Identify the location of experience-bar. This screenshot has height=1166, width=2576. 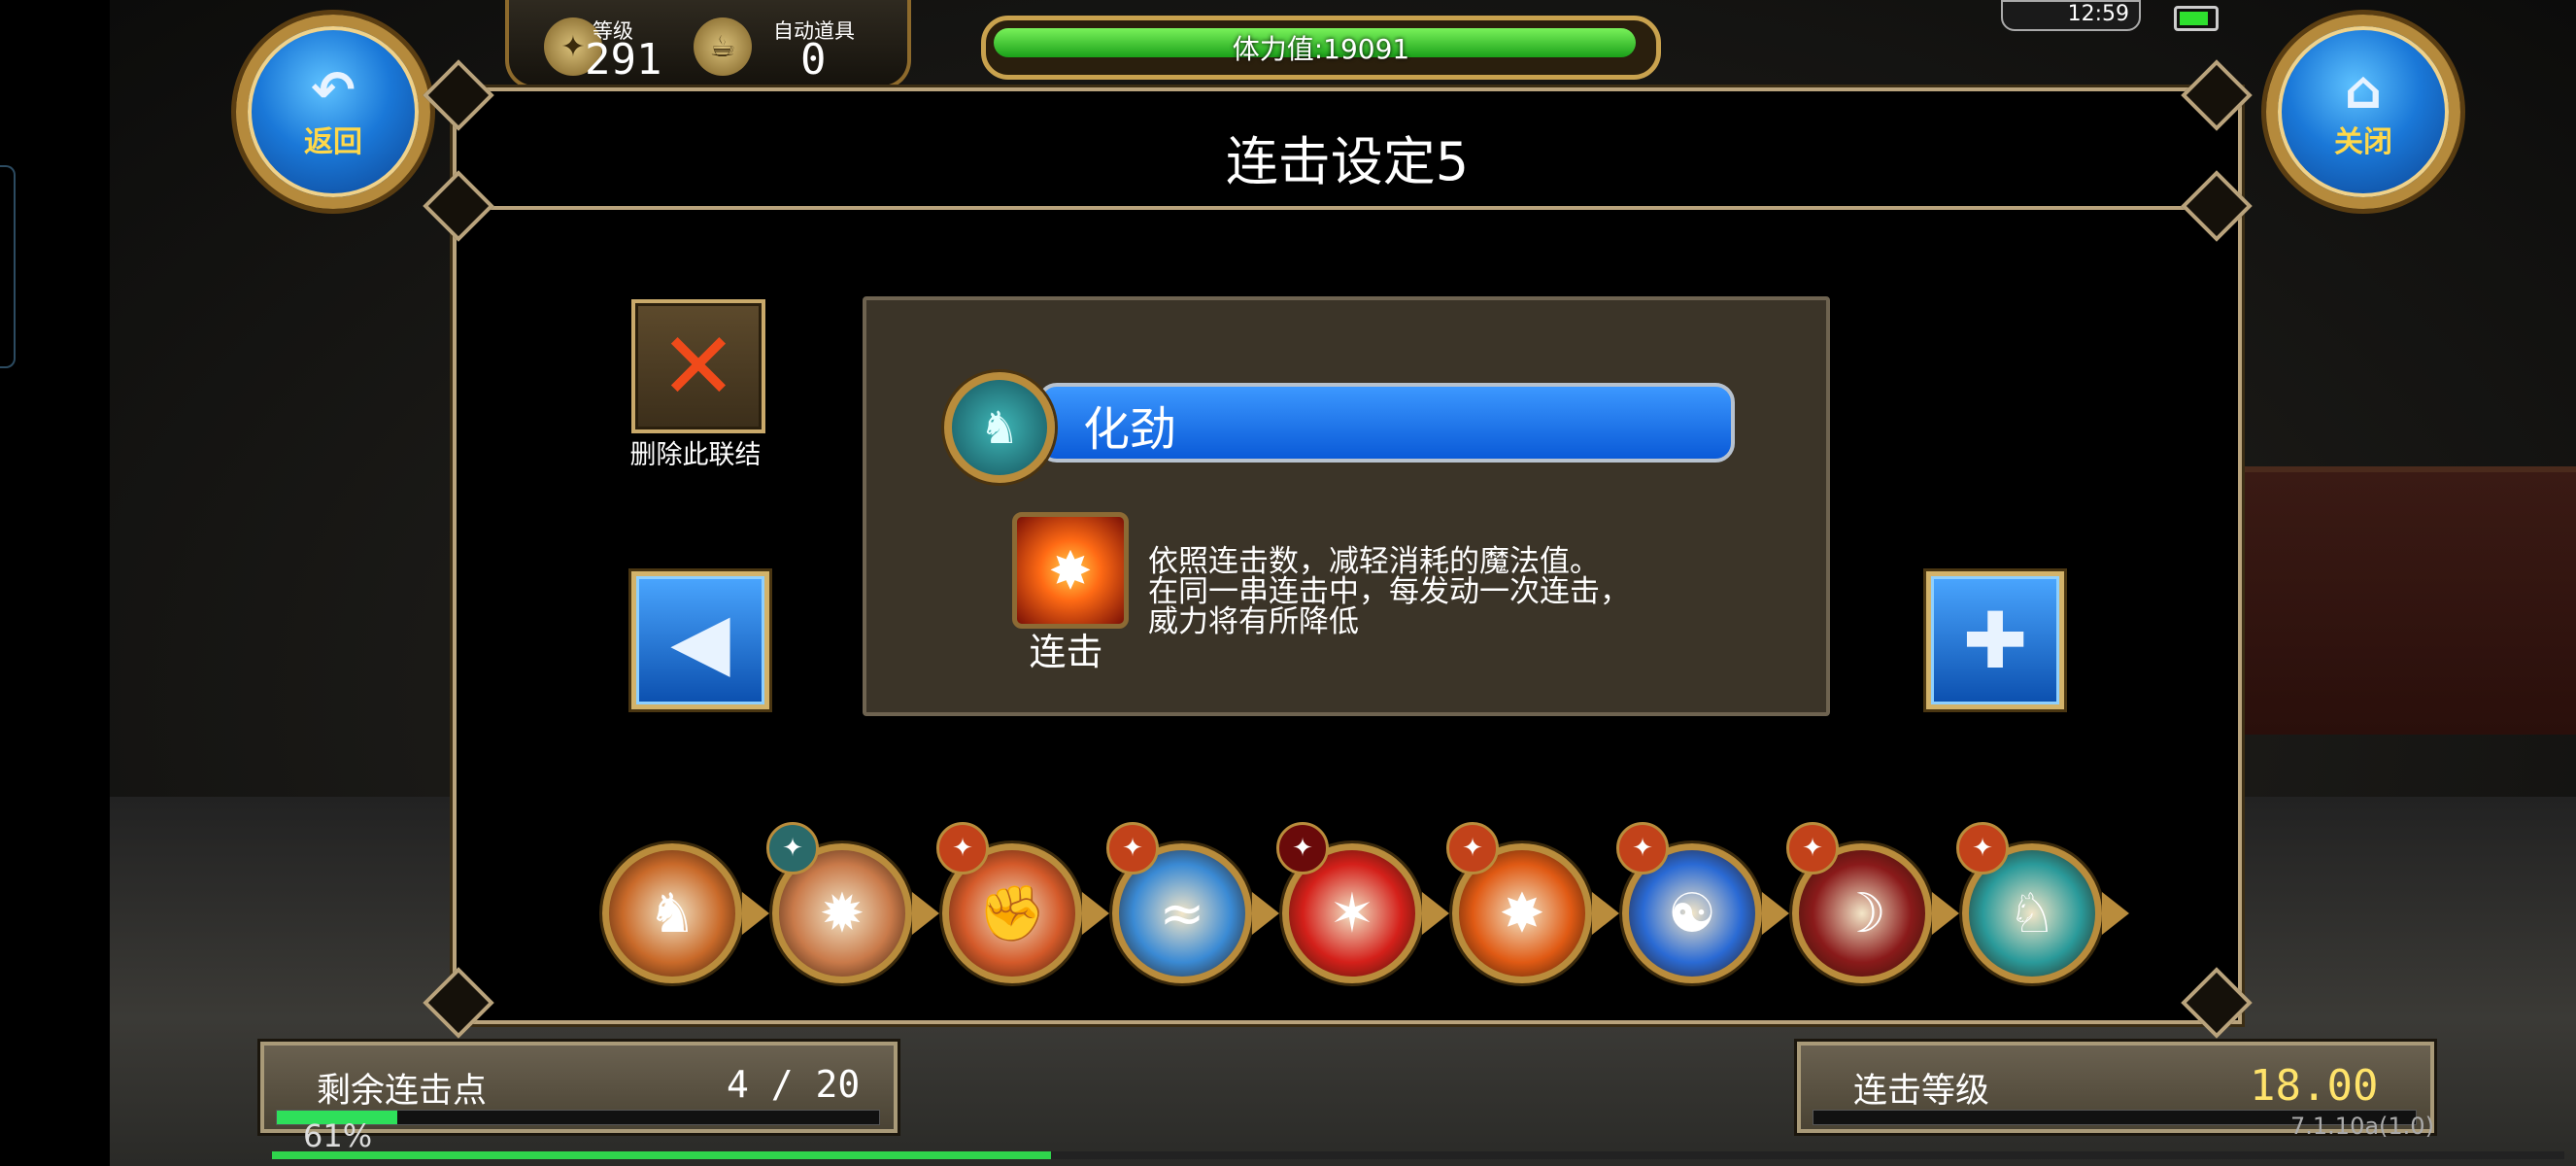
(1418, 1155).